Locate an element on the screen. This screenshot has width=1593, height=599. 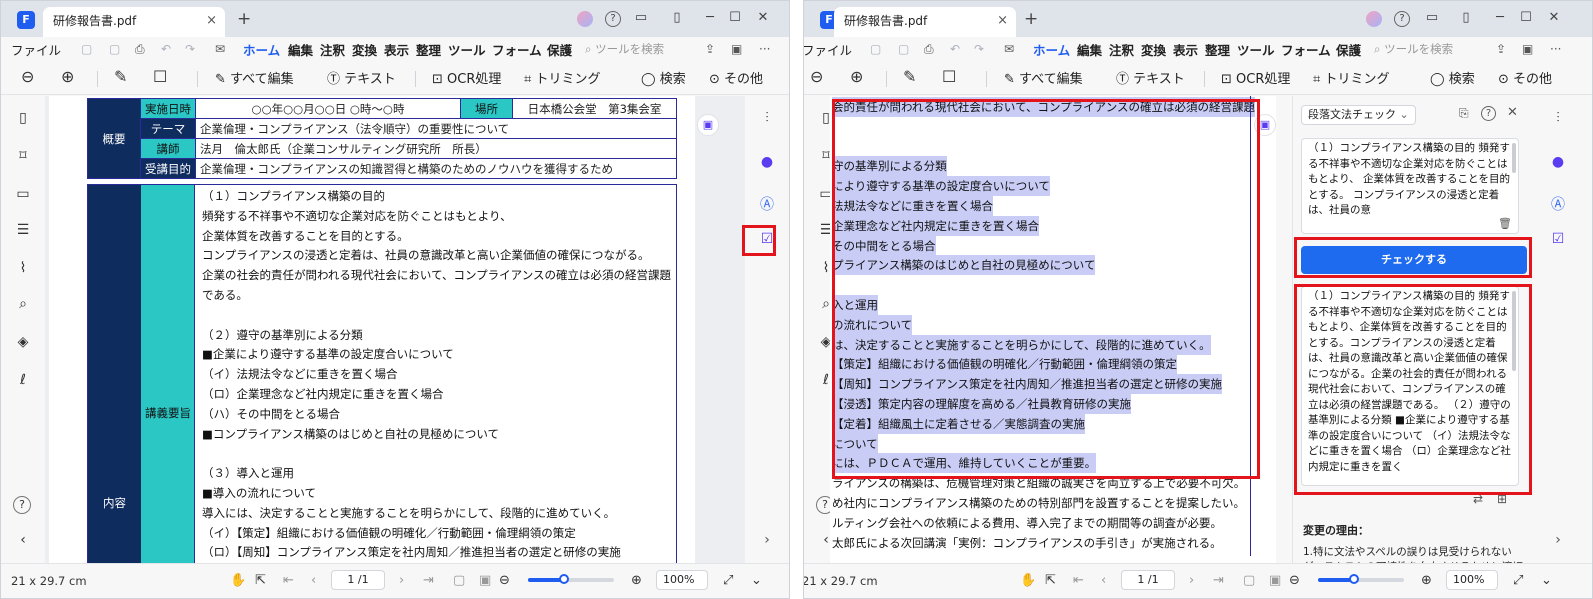
prev-page-icon: ‹ is located at coordinates (1103, 580).